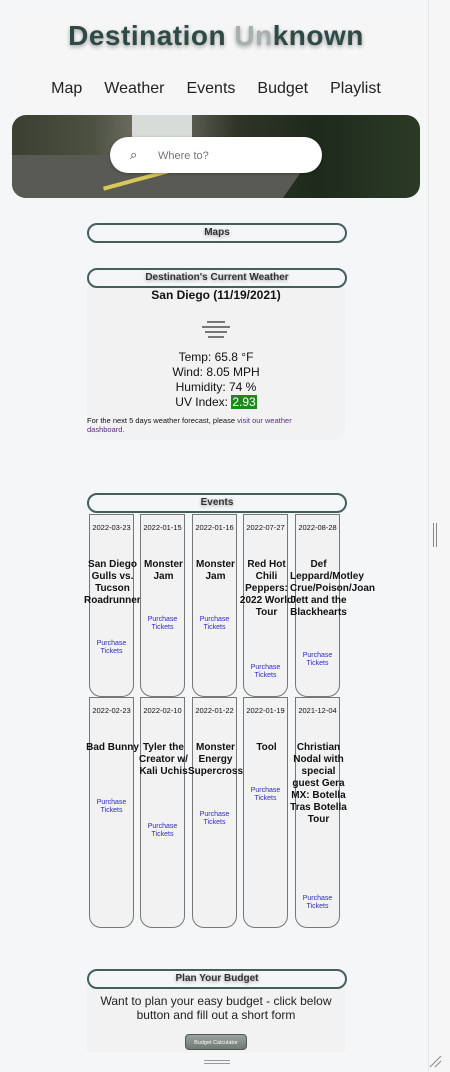 This screenshot has width=450, height=1072. What do you see at coordinates (216, 1042) in the screenshot?
I see `budget-calculator-button: Budget Calculator` at bounding box center [216, 1042].